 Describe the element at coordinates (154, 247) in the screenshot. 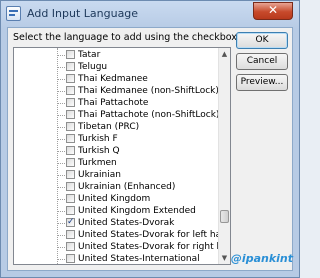

I see `list-item-label: United States-Dvorak for right hand` at that location.